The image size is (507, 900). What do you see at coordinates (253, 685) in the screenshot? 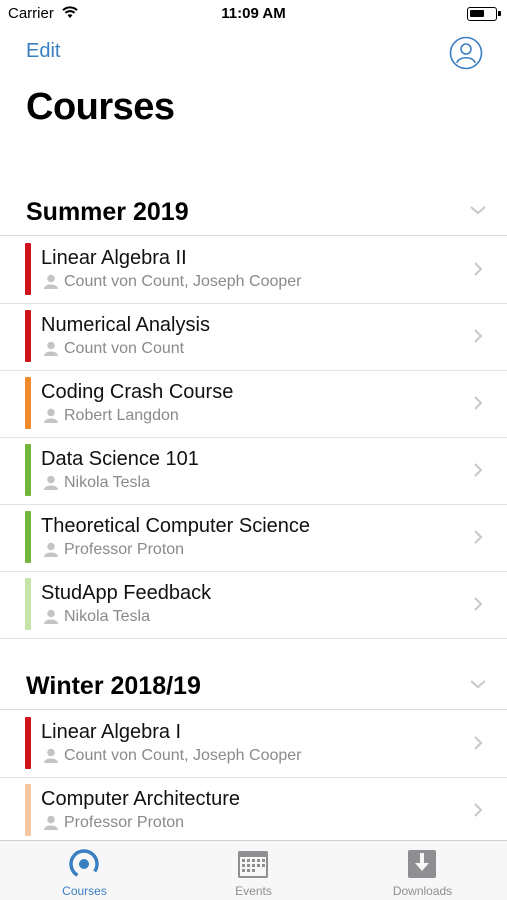
I see `section-header: Winter 2018/19` at bounding box center [253, 685].